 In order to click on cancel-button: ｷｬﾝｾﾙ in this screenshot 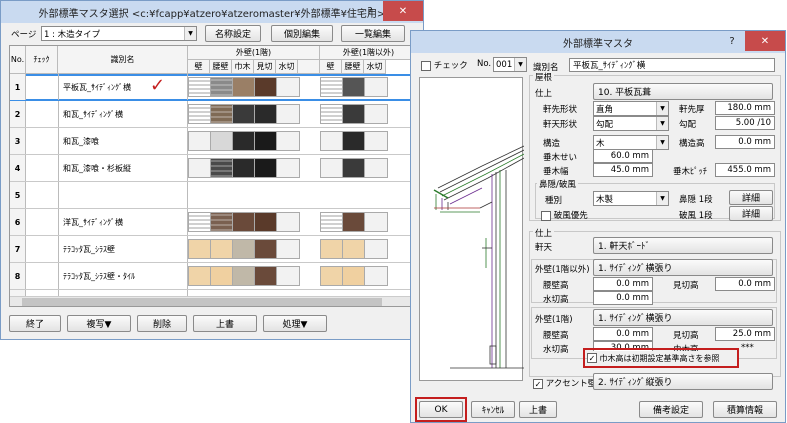, I will do `click(493, 409)`.